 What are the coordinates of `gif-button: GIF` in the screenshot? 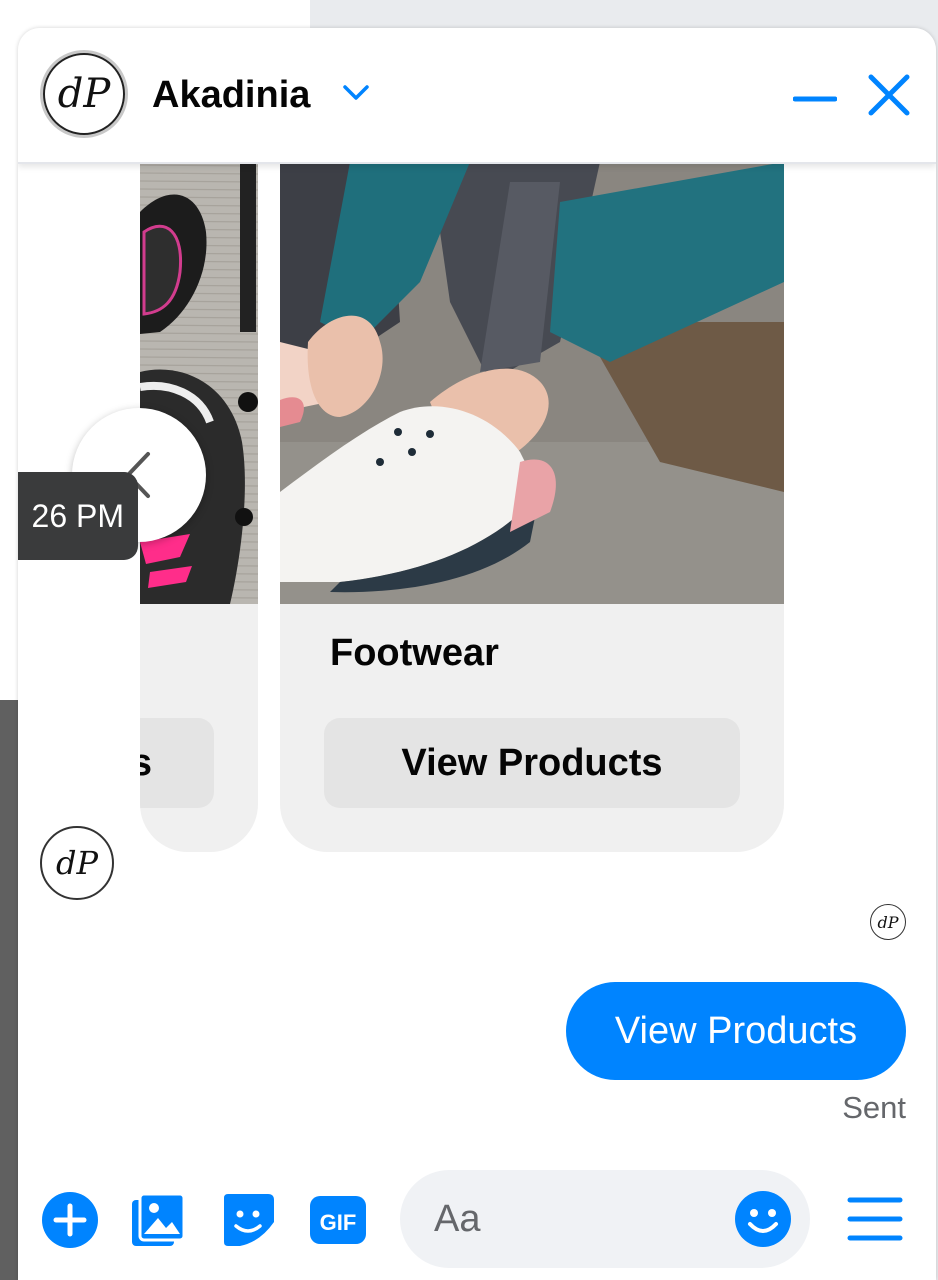 It's located at (338, 1220).